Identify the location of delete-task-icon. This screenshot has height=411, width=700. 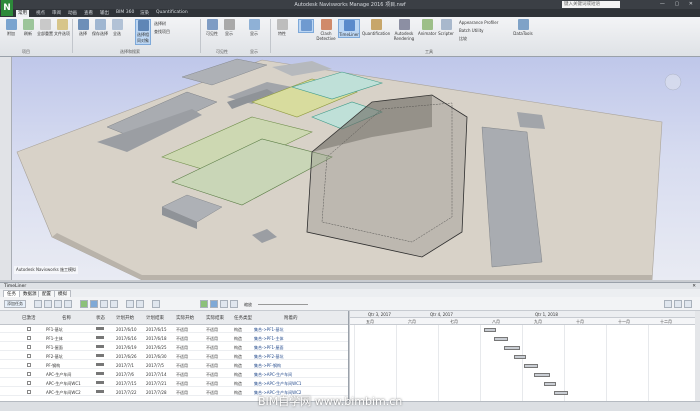
(58, 304).